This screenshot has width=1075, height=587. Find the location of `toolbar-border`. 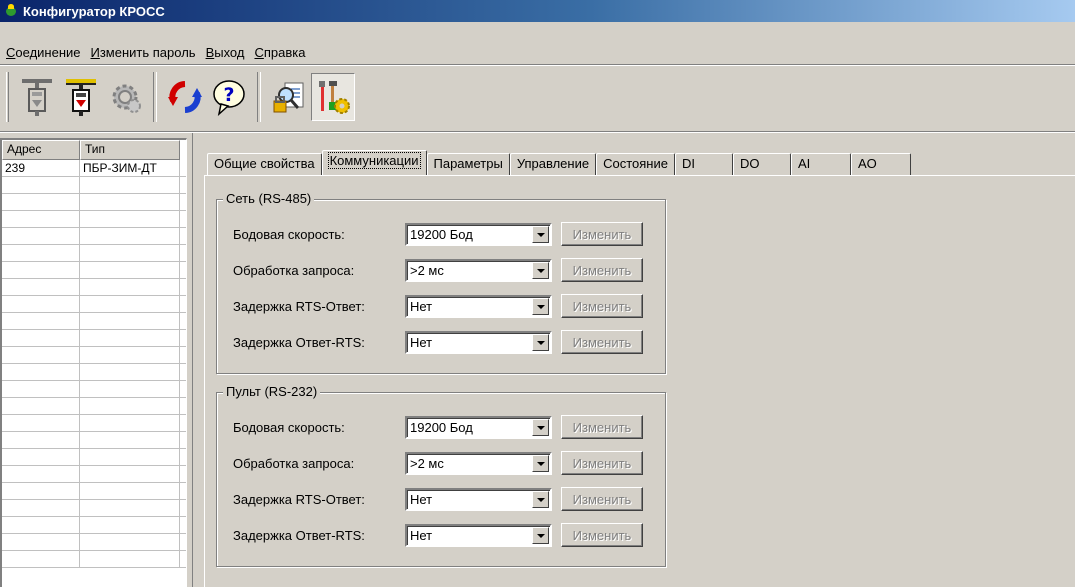

toolbar-border is located at coordinates (537, 132).